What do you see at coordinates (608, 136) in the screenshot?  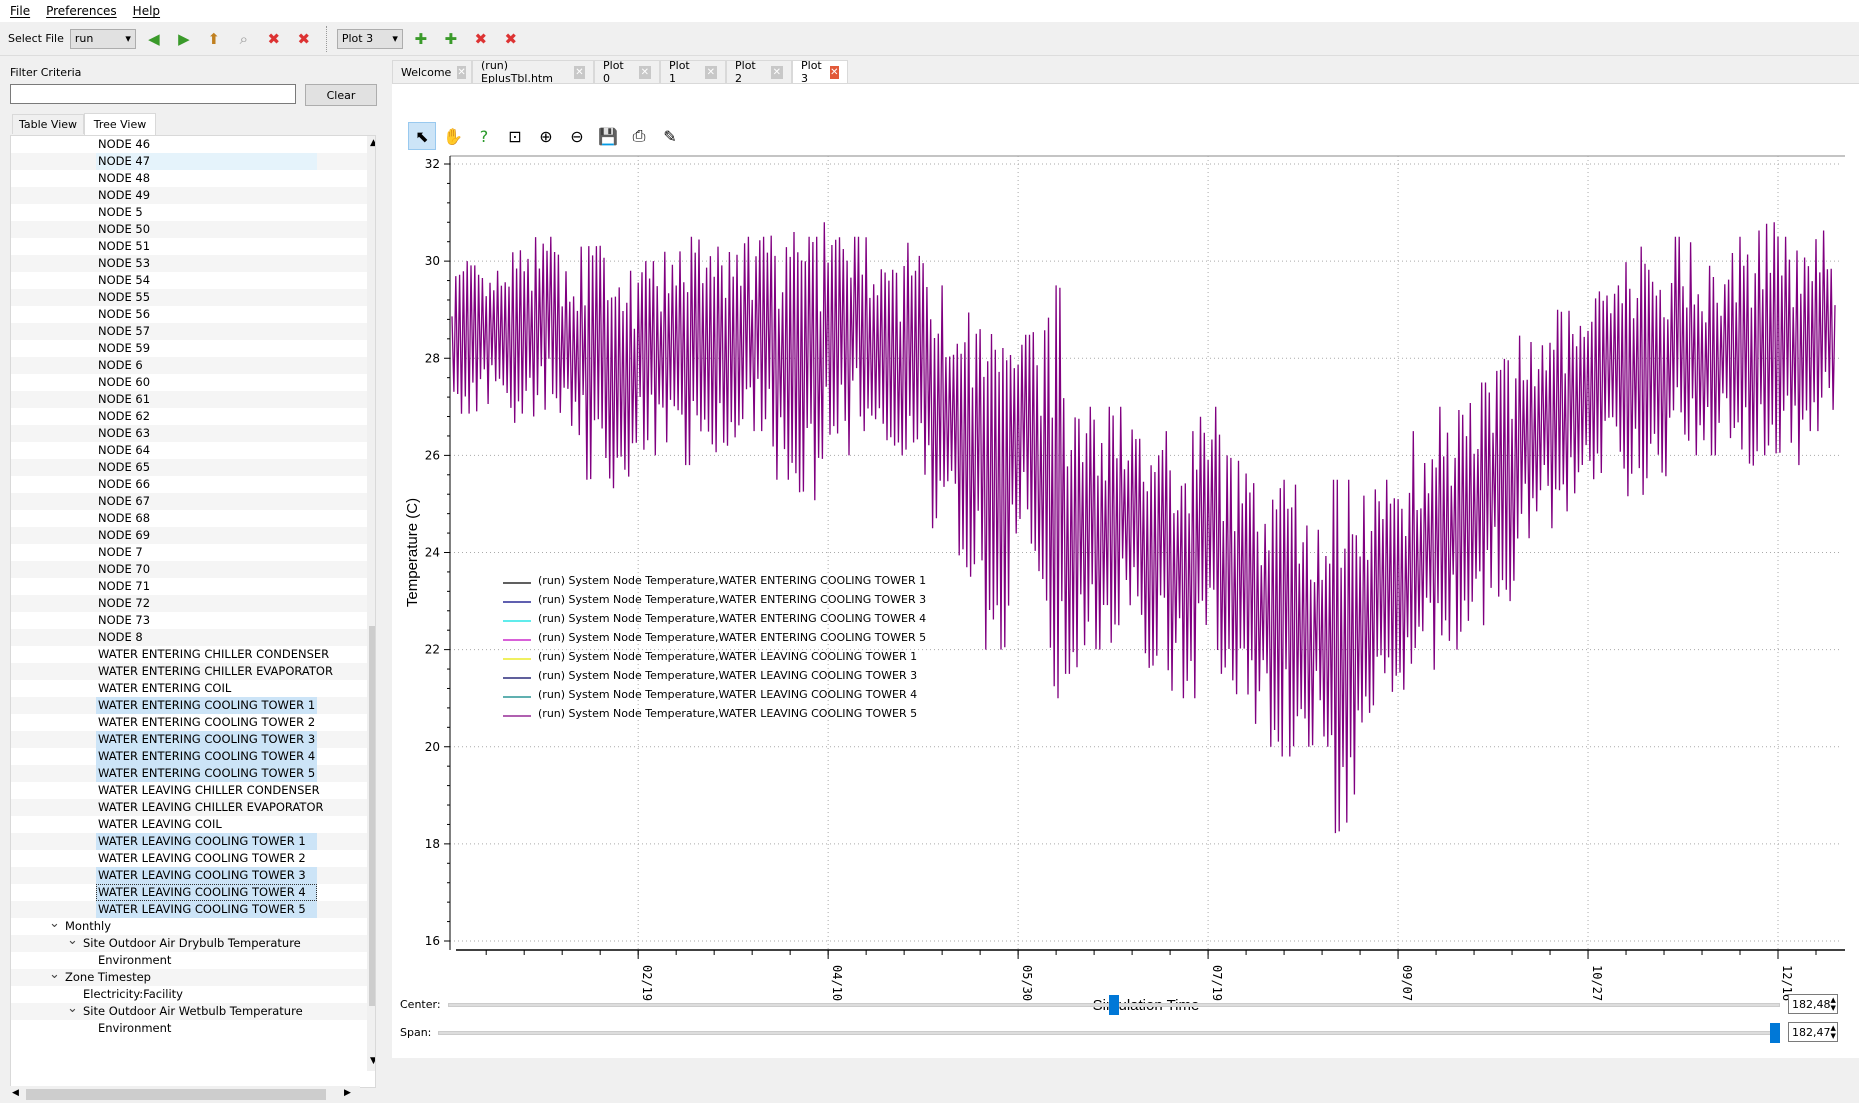 I see `save-icon: 💾` at bounding box center [608, 136].